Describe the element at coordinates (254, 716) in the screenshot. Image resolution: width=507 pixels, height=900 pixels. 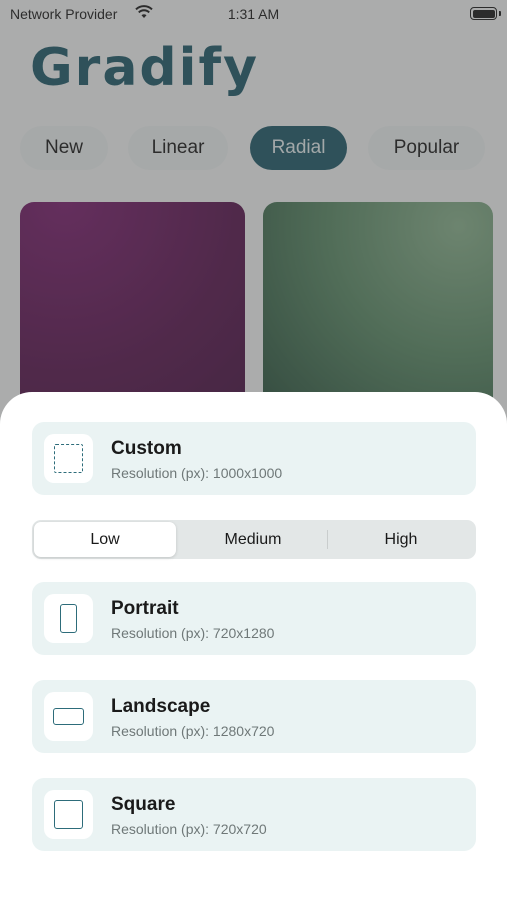
I see `option-landscape: Landscape Resolution (px): 1280x720` at that location.